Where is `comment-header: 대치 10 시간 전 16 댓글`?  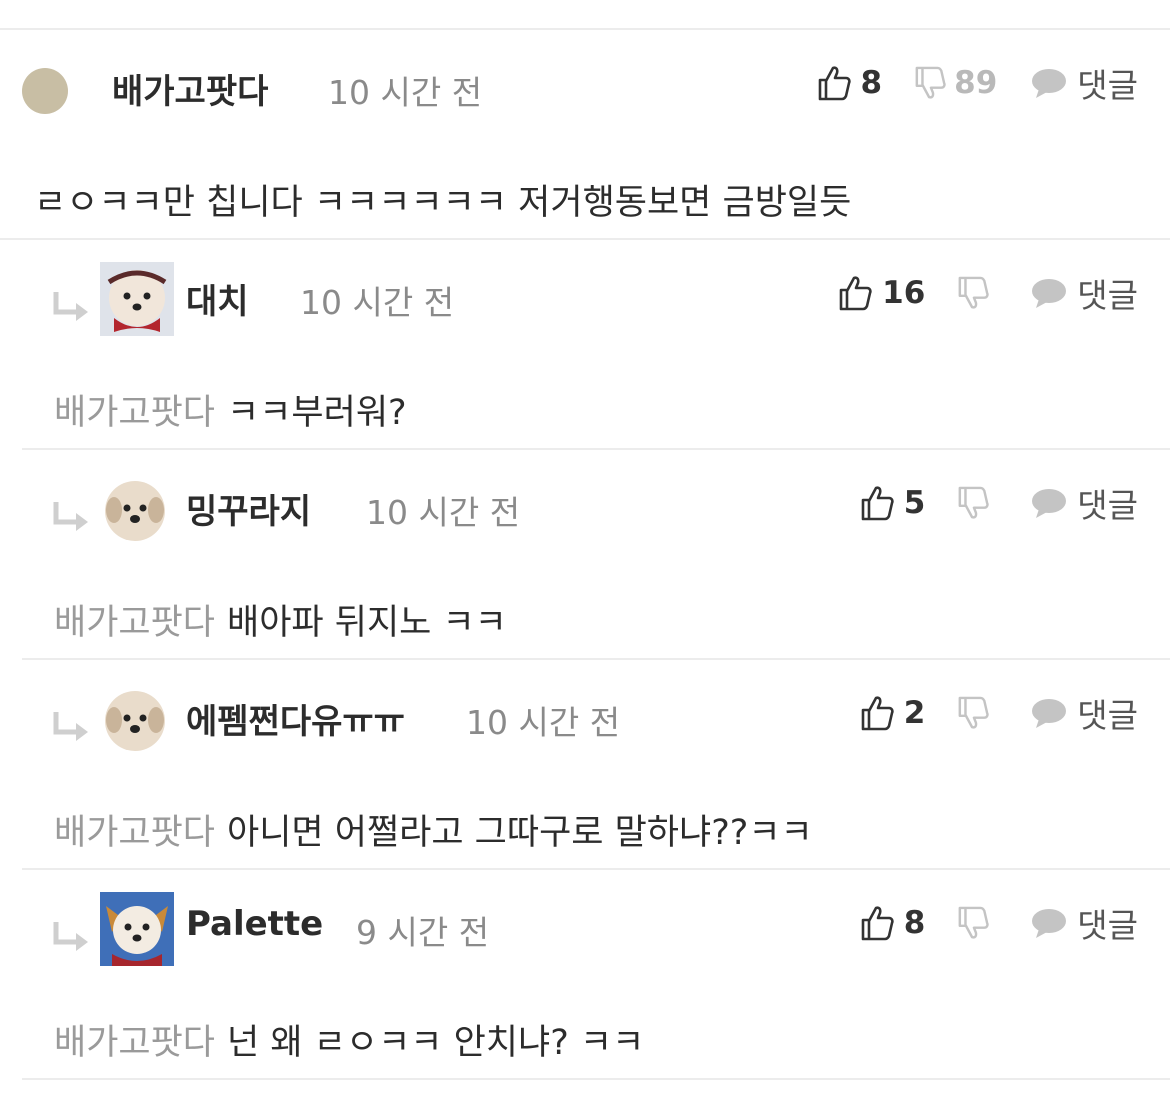
comment-header: 대치 10 시간 전 16 댓글 is located at coordinates (596, 295).